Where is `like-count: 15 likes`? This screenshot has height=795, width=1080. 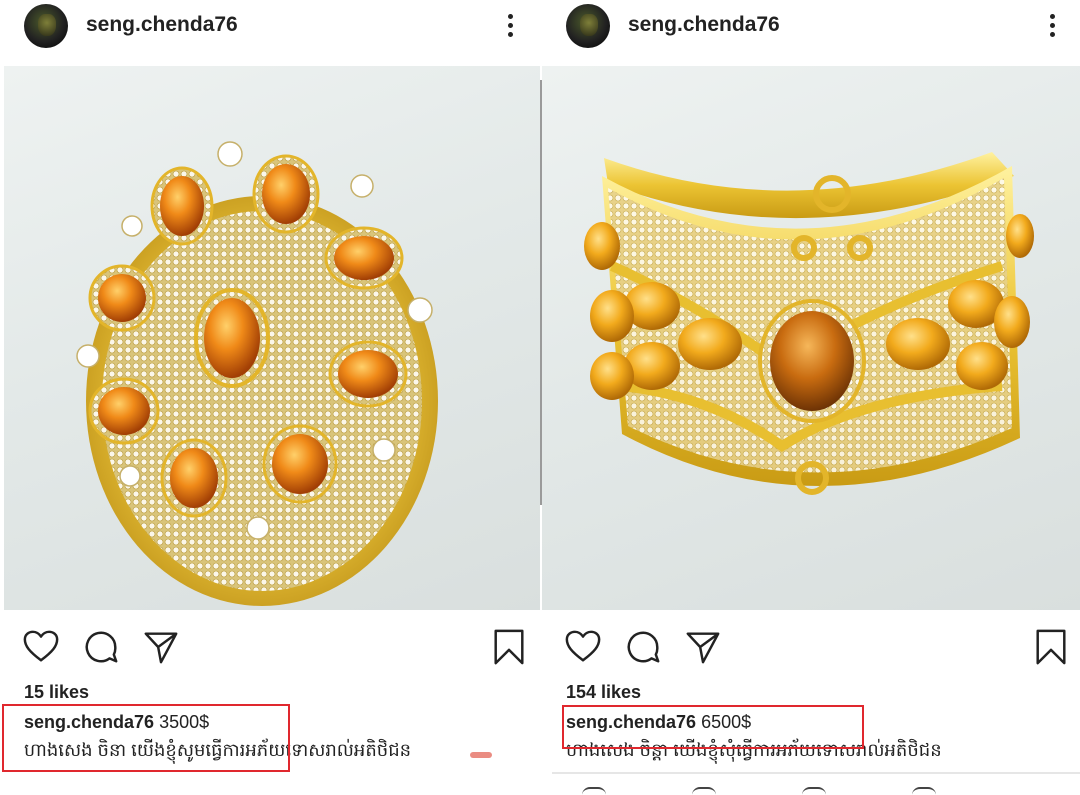
like-count: 15 likes is located at coordinates (56, 692).